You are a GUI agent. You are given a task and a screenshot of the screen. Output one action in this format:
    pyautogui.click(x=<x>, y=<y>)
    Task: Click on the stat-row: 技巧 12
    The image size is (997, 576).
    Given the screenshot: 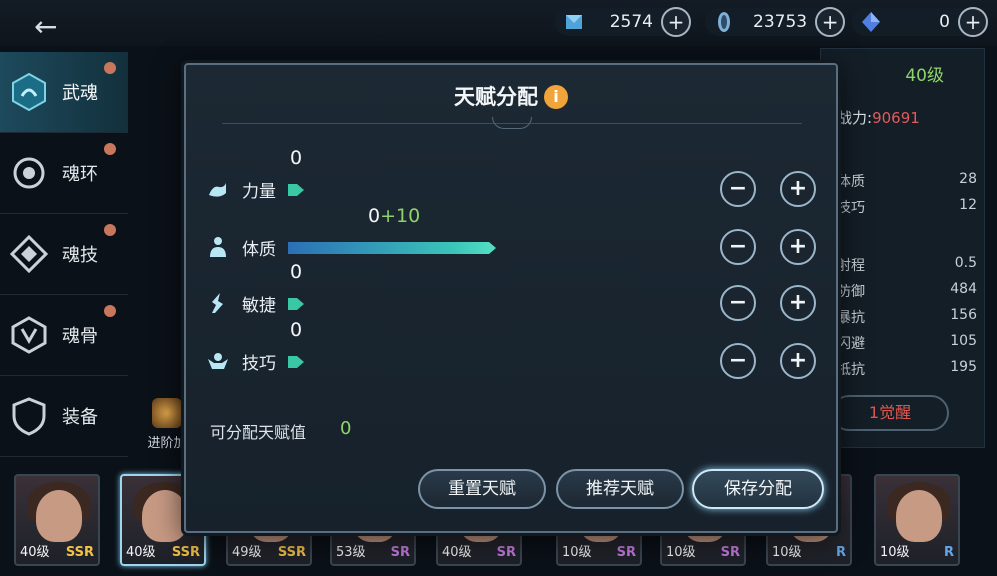 What is the action you would take?
    pyautogui.click(x=907, y=206)
    